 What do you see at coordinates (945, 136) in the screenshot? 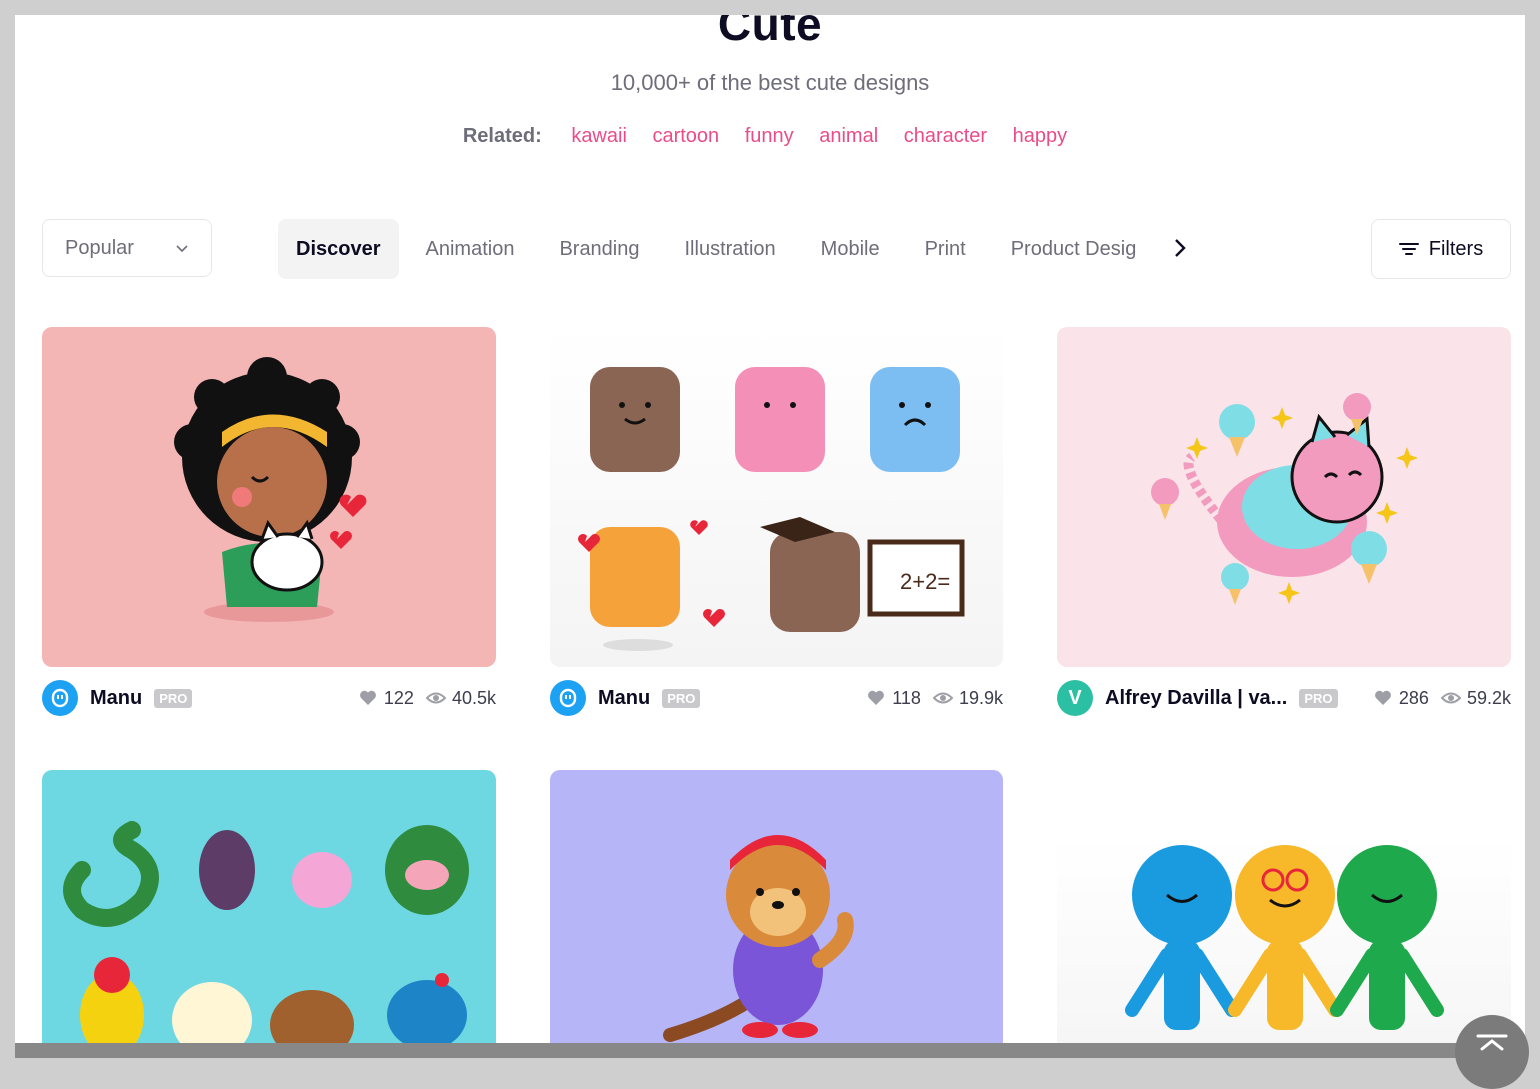
I see `related-tag-character: character` at bounding box center [945, 136].